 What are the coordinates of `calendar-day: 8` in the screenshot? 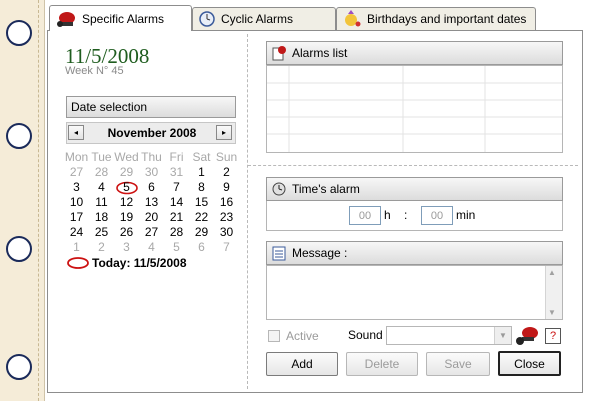 It's located at (201, 187).